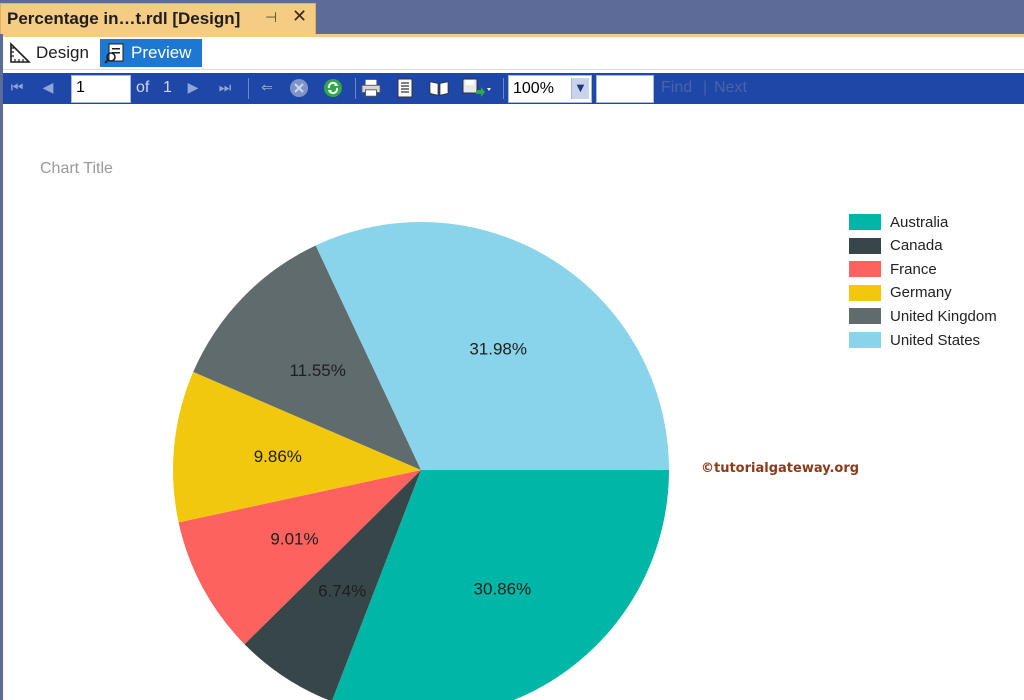 Image resolution: width=1024 pixels, height=700 pixels. Describe the element at coordinates (916, 246) in the screenshot. I see `legend-label: Canada` at that location.